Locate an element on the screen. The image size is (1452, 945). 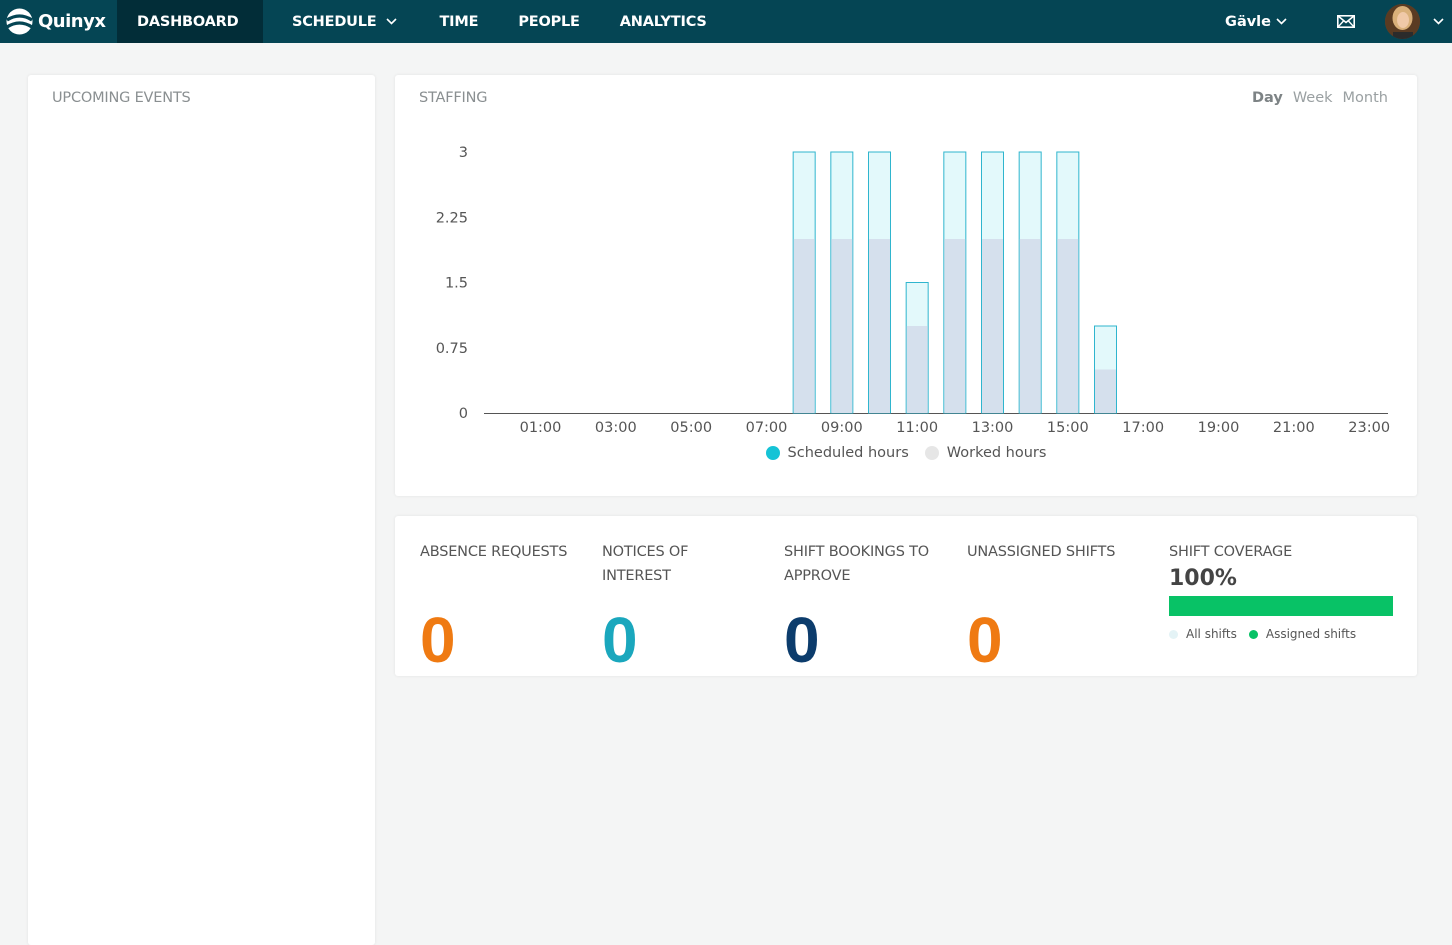
x-tick-label: 21:00 is located at coordinates (1294, 428).